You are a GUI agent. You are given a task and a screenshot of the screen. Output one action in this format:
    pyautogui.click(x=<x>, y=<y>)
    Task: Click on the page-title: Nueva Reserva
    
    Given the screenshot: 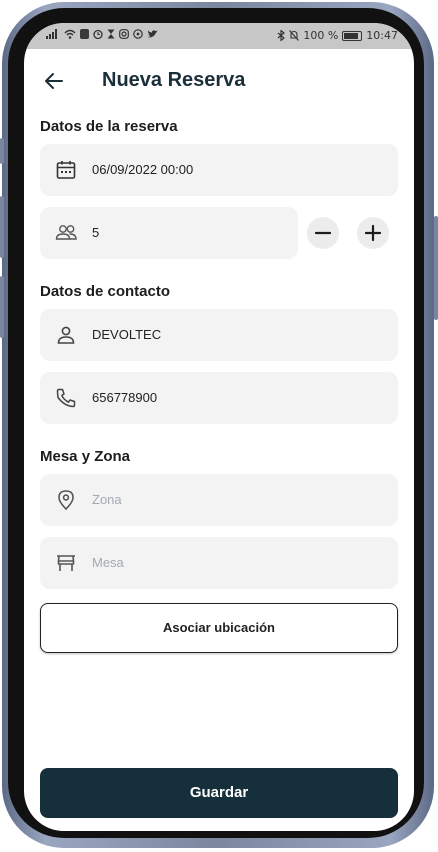 What is the action you would take?
    pyautogui.click(x=174, y=80)
    